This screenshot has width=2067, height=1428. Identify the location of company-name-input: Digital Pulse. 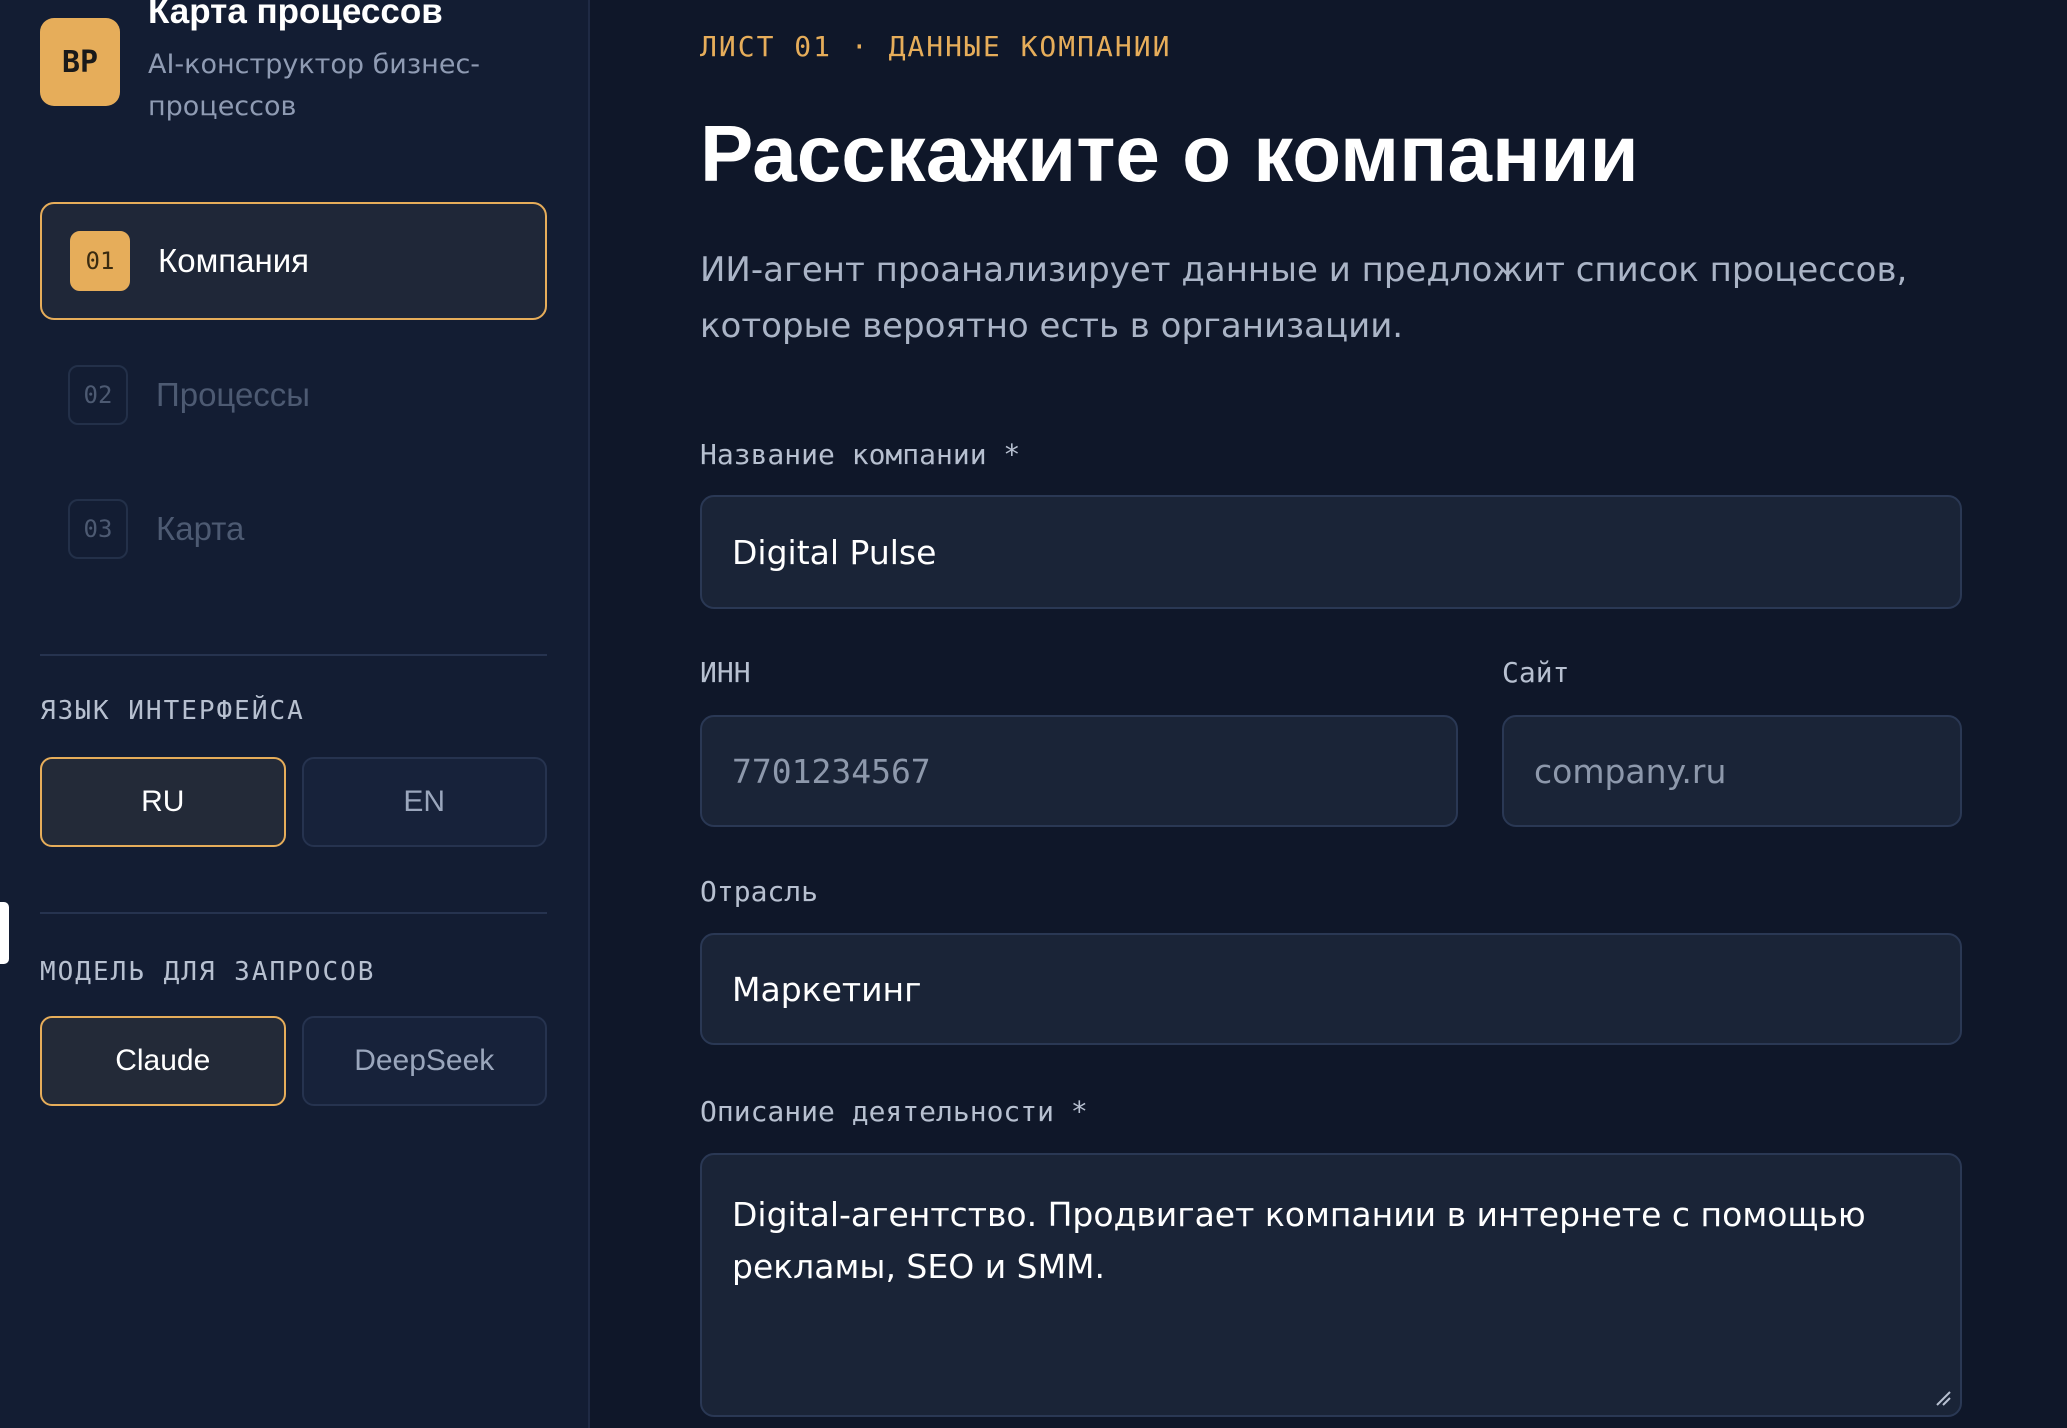
(1331, 552).